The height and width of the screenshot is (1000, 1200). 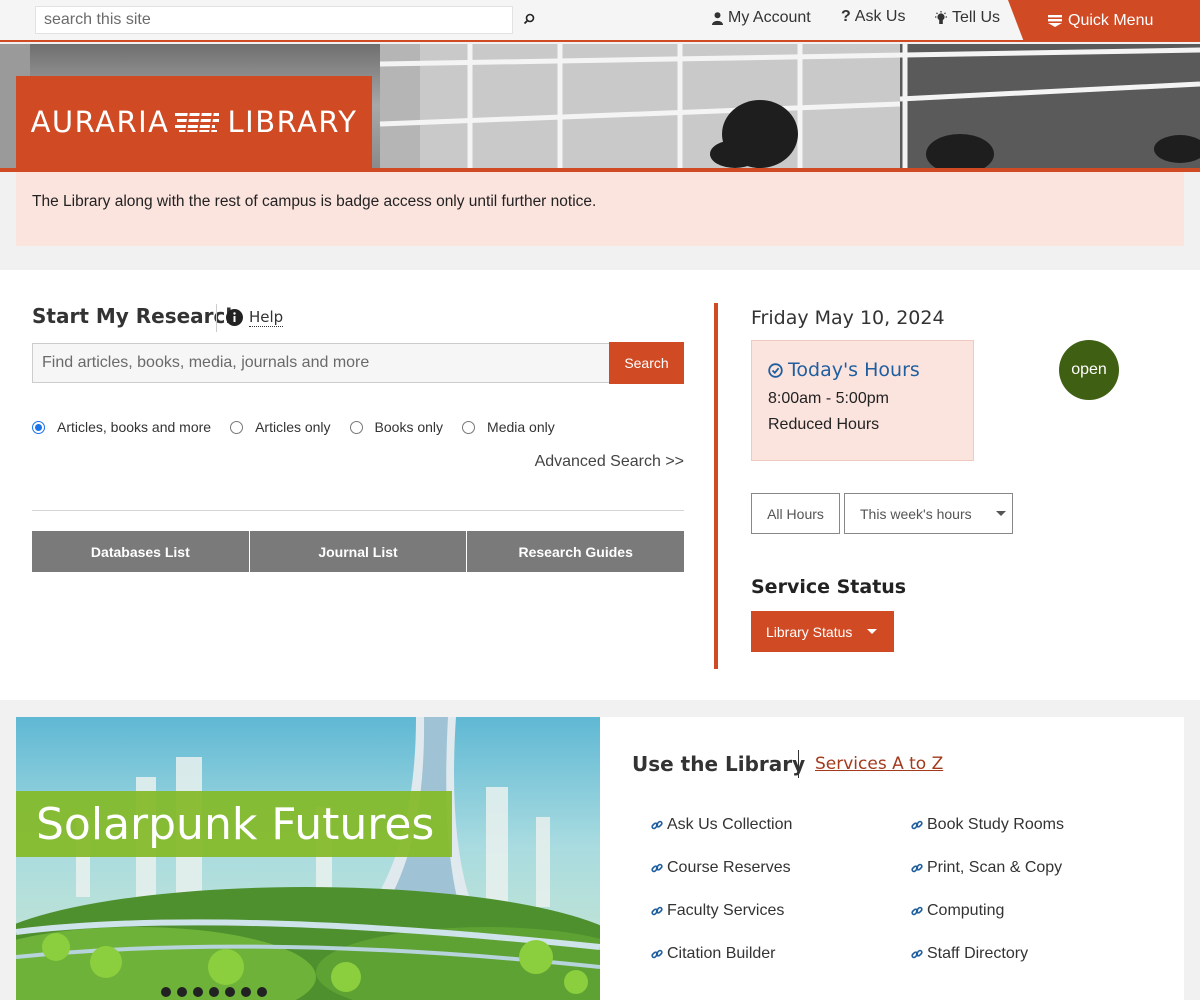 I want to click on open-status-badge: open, so click(x=1089, y=370).